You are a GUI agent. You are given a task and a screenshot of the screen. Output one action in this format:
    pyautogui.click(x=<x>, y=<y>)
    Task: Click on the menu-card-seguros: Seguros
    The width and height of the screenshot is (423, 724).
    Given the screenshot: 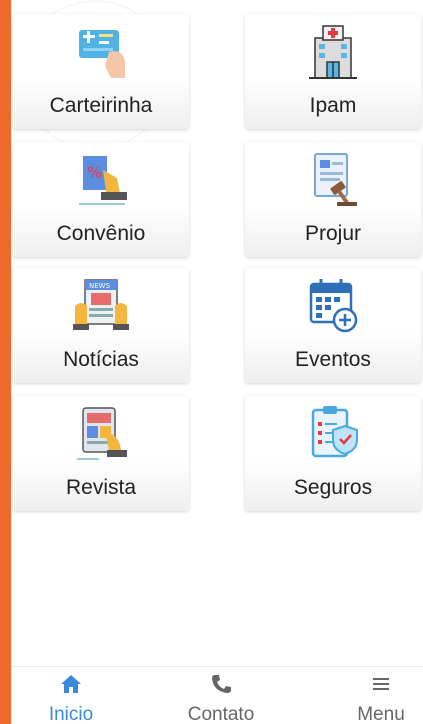 What is the action you would take?
    pyautogui.click(x=333, y=453)
    